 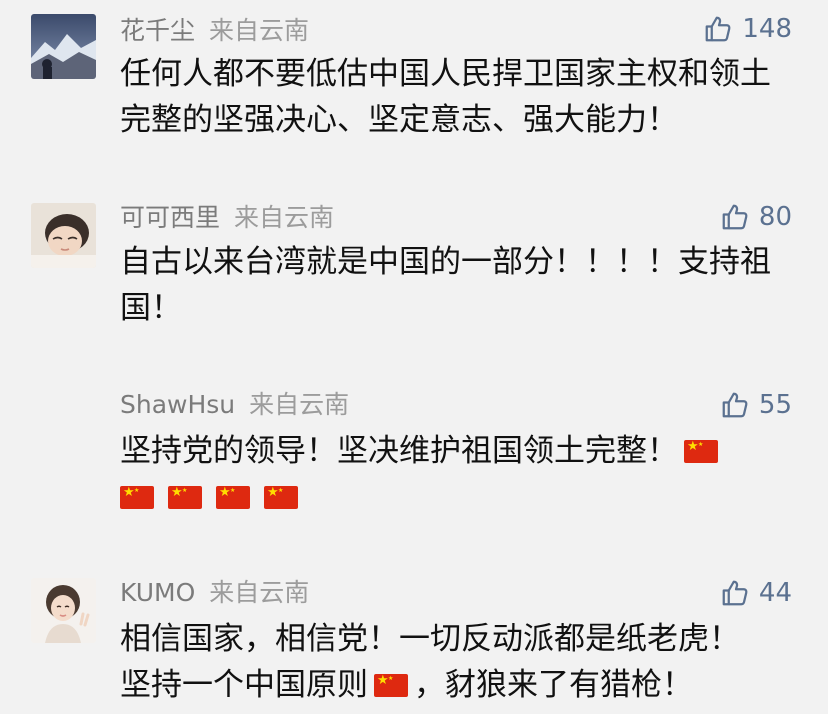 I want to click on username: ShawHsu 来自云南, so click(x=234, y=405).